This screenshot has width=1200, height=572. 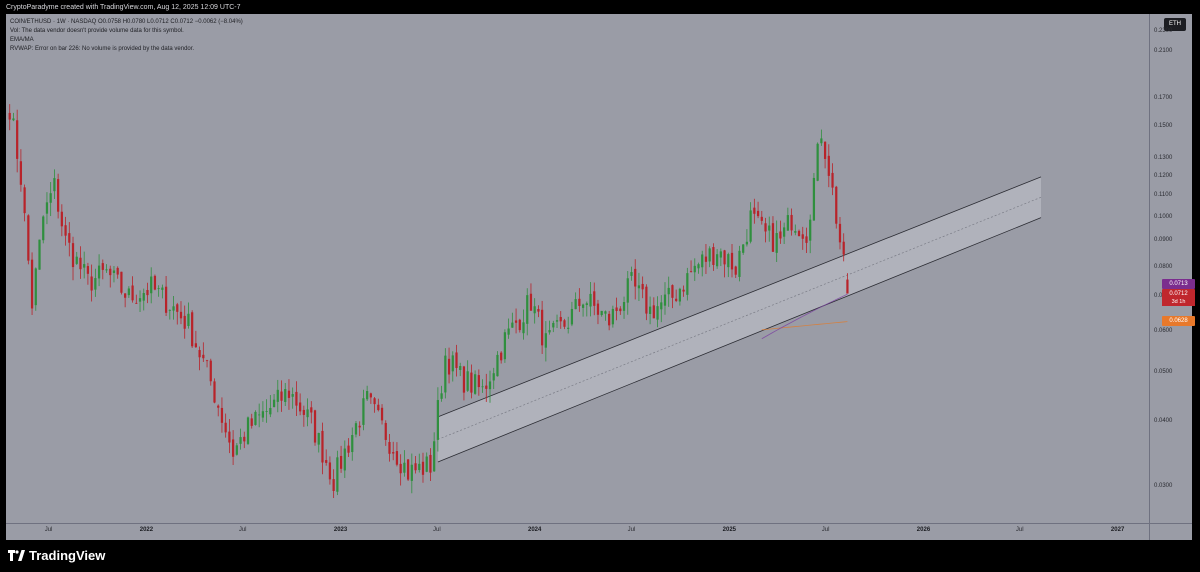 What do you see at coordinates (146, 530) in the screenshot?
I see `x-tick-label: 2022` at bounding box center [146, 530].